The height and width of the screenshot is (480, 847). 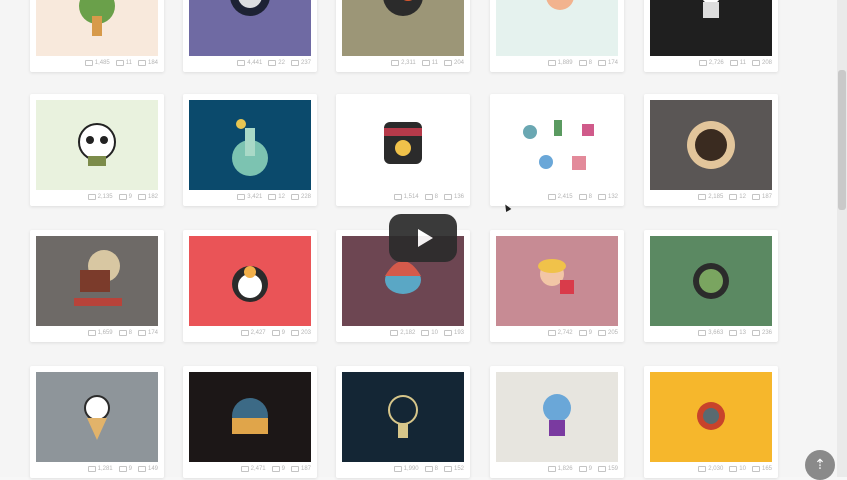 I want to click on treasure-chest-illustration, so click(x=98, y=278).